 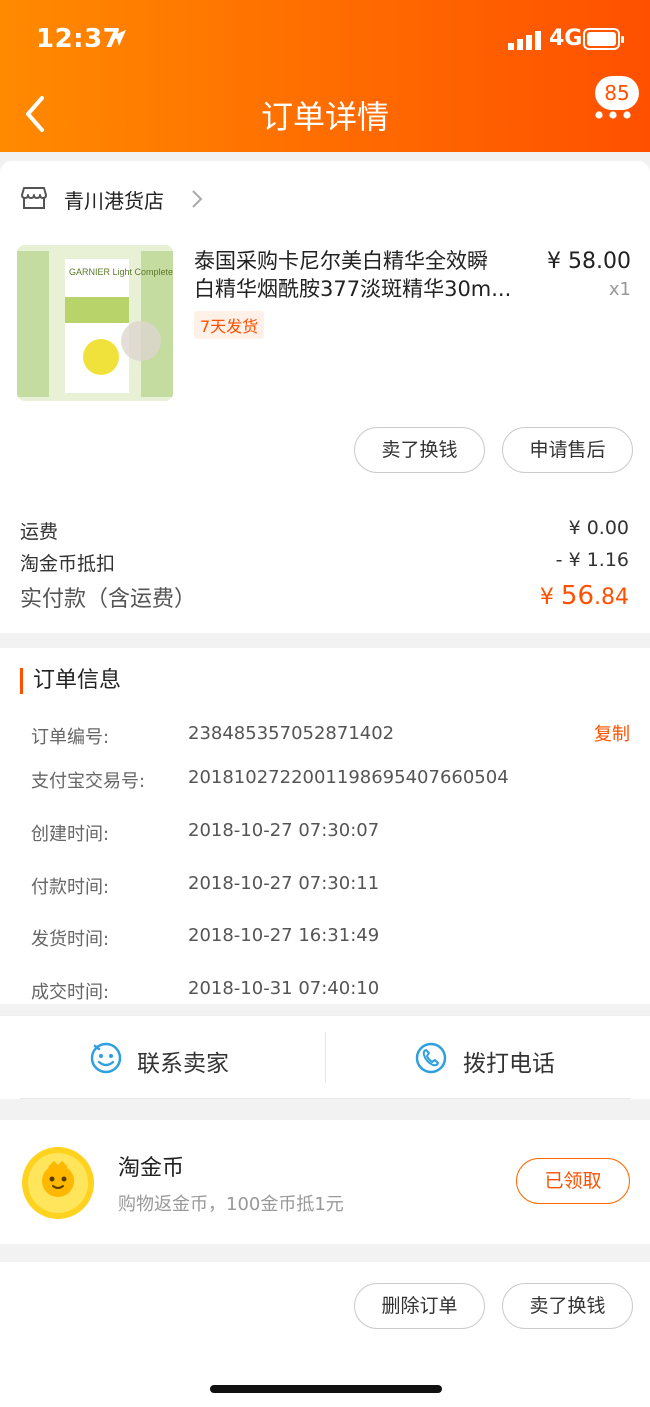 What do you see at coordinates (231, 1204) in the screenshot?
I see `coin-description: 购物返金币，100金币抵1元` at bounding box center [231, 1204].